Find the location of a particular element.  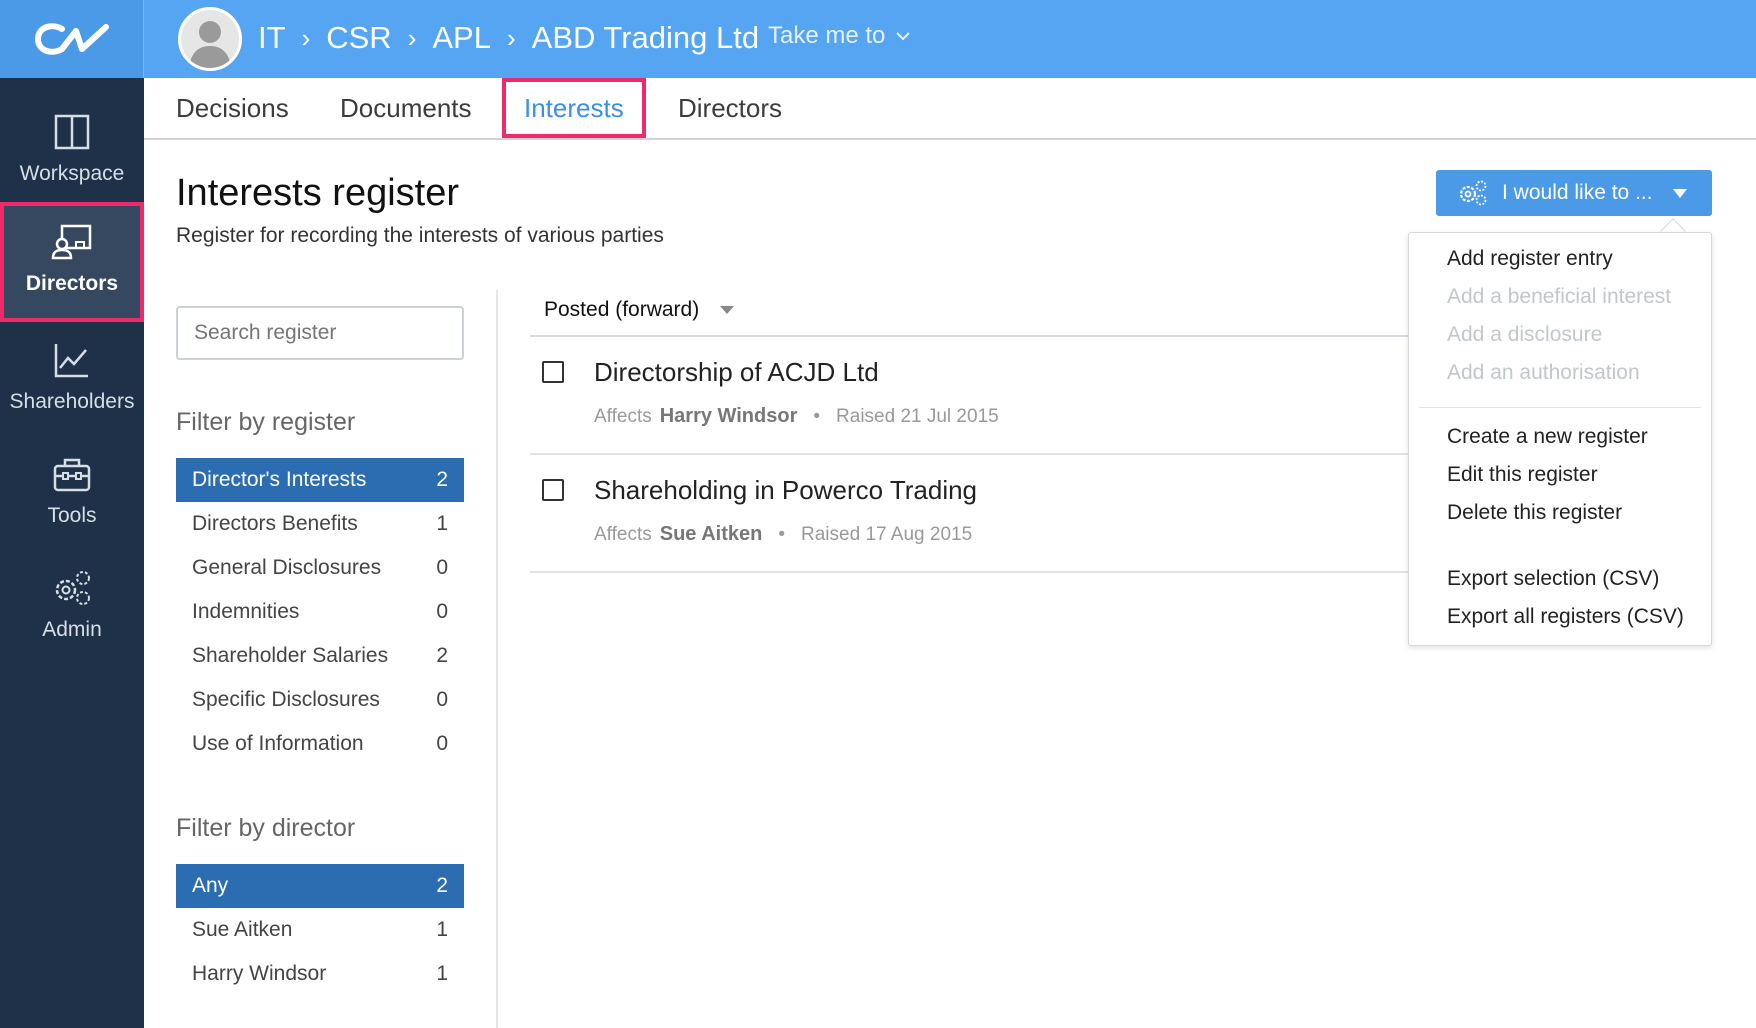

app-logo is located at coordinates (72, 39).